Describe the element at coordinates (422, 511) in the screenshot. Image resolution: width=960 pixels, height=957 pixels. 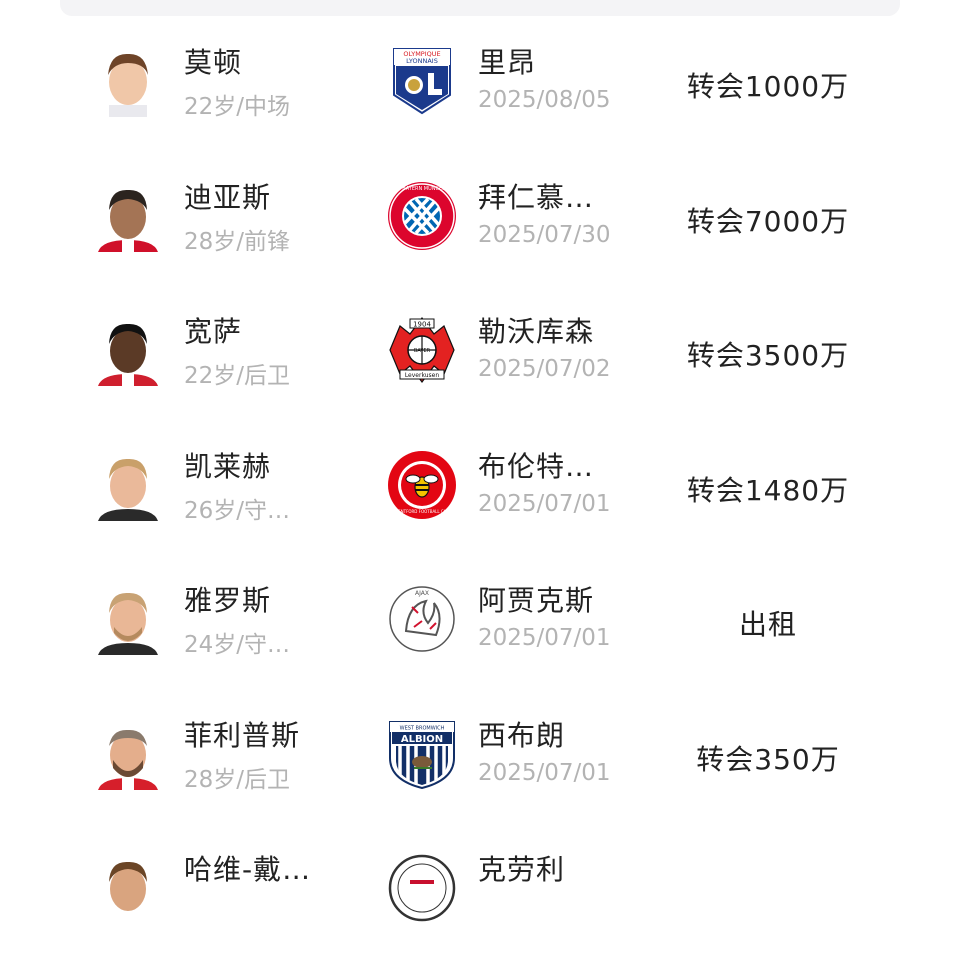
I see `brentford-badge-text: BRENTFORD FOOTBALL CLUB` at that location.